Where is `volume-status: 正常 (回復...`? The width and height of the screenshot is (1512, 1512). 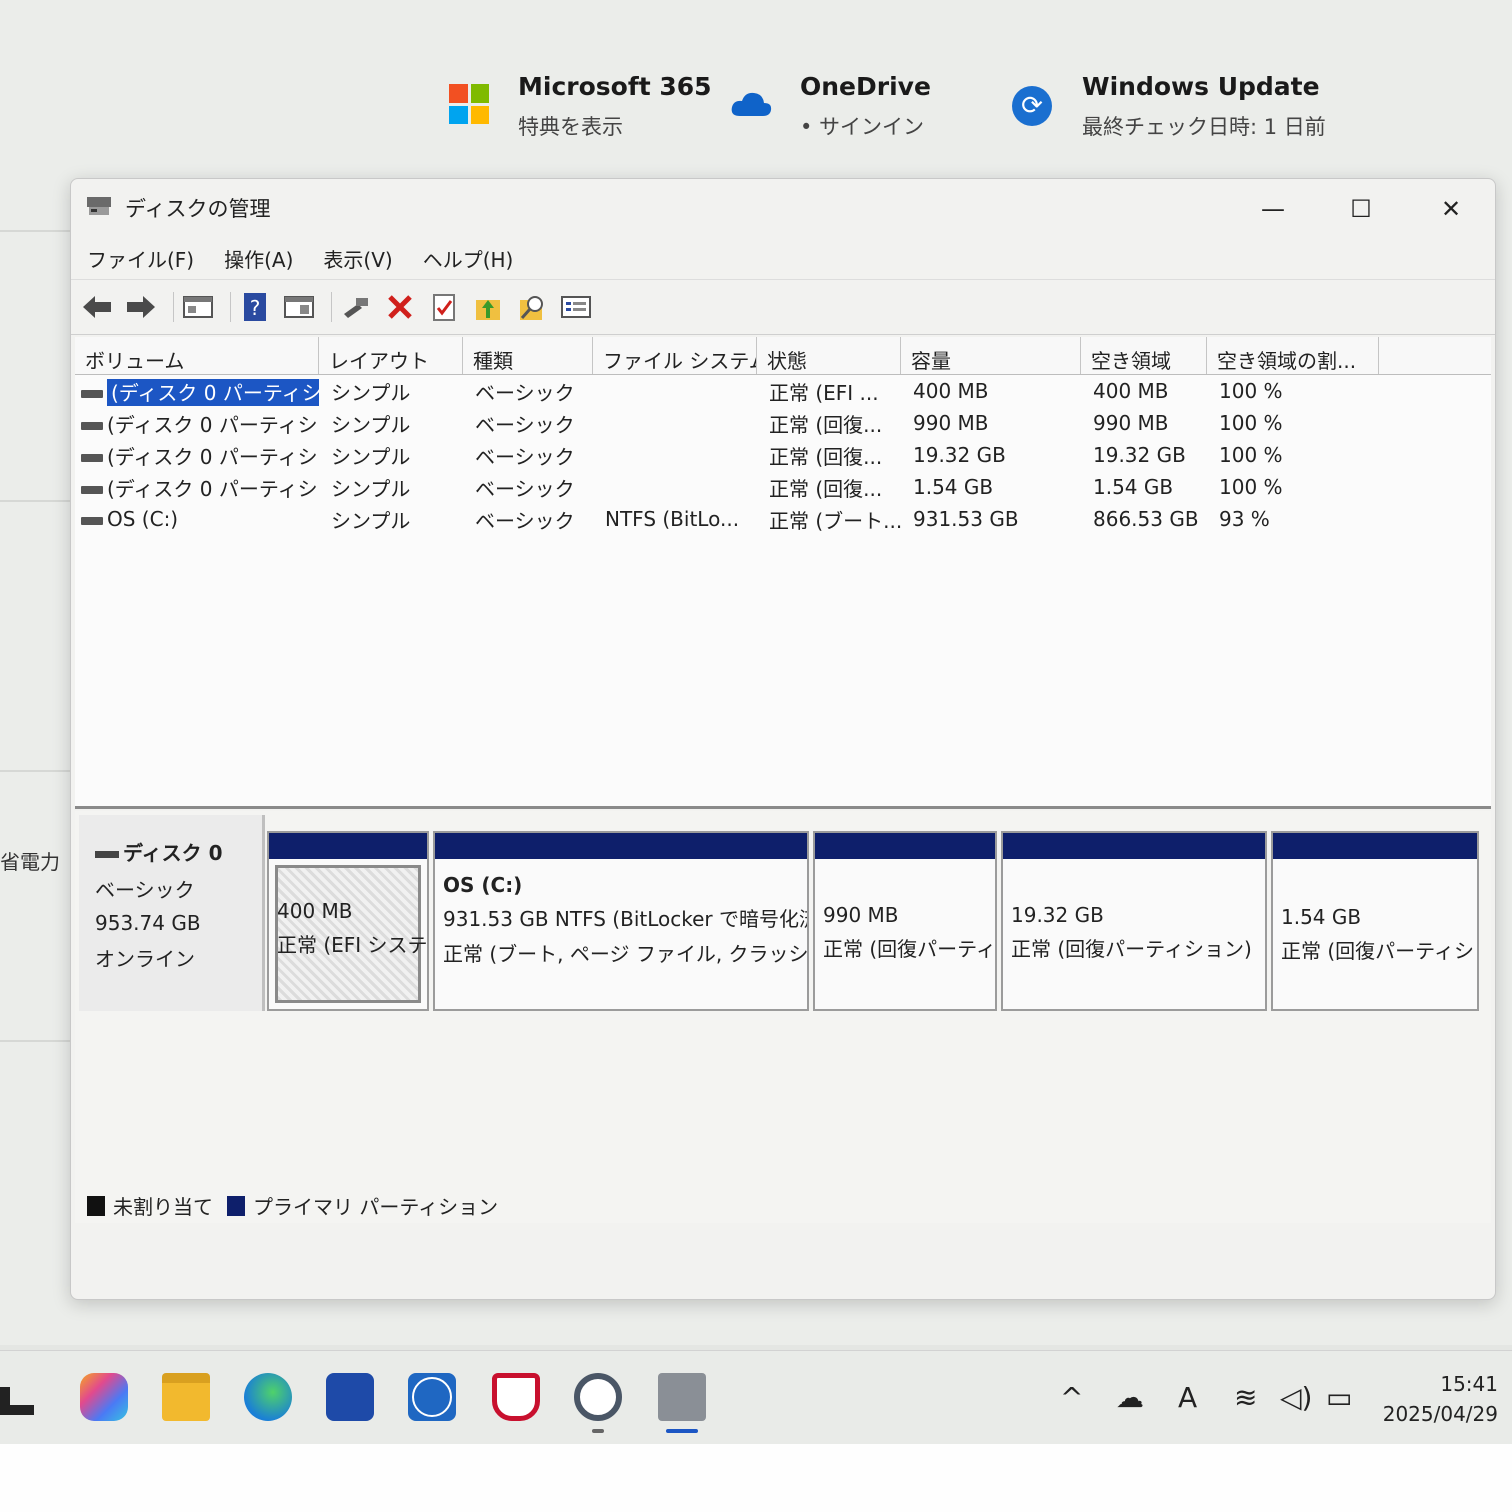 volume-status: 正常 (回復... is located at coordinates (826, 424).